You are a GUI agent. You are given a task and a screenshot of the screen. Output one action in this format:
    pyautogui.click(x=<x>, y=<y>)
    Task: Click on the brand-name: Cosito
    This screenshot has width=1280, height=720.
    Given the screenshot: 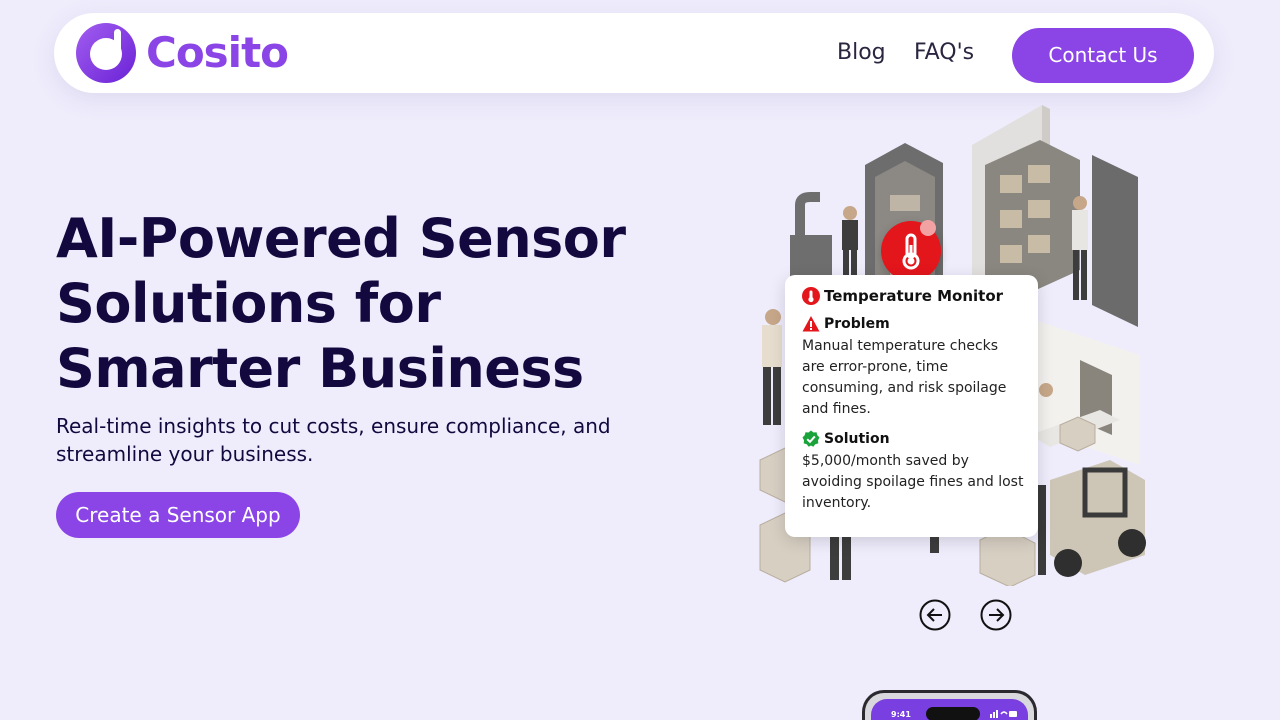 What is the action you would take?
    pyautogui.click(x=217, y=52)
    